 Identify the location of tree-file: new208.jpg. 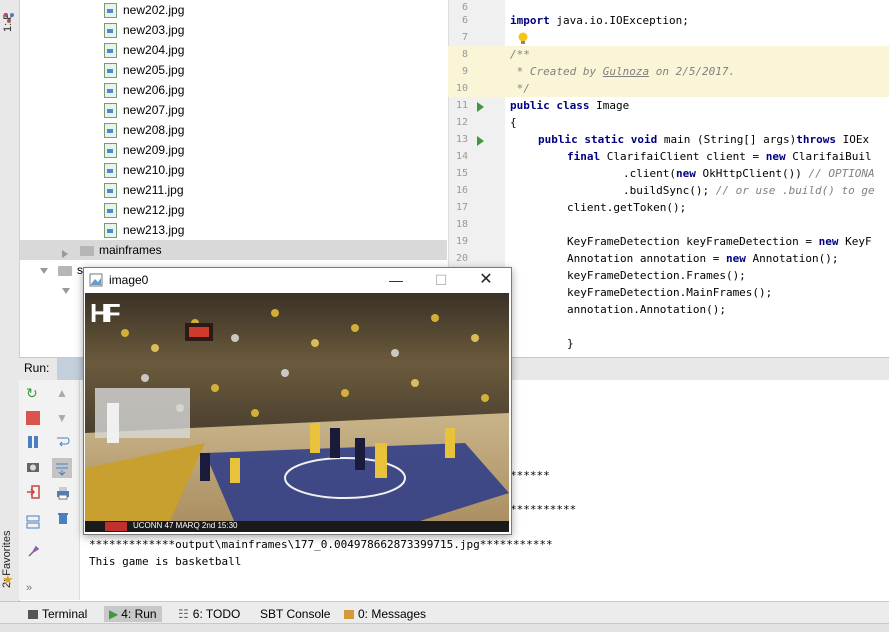
(144, 130).